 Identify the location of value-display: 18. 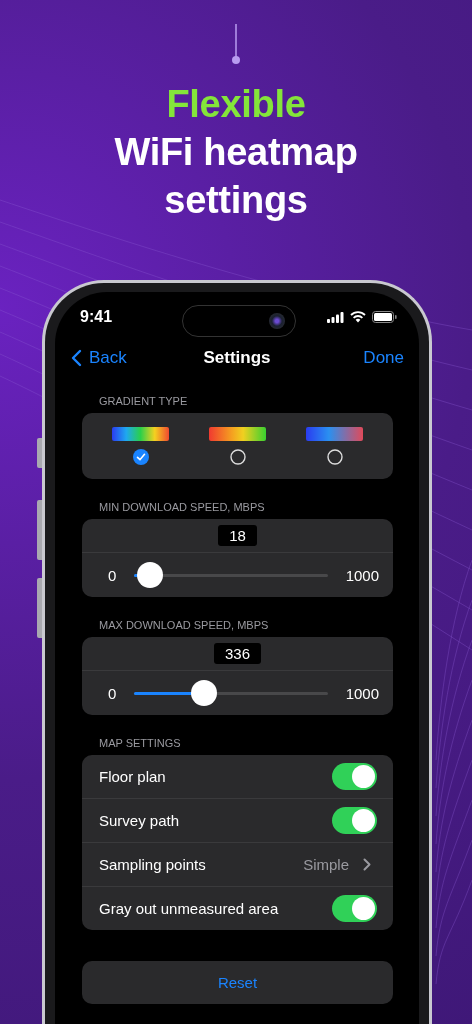
(237, 535).